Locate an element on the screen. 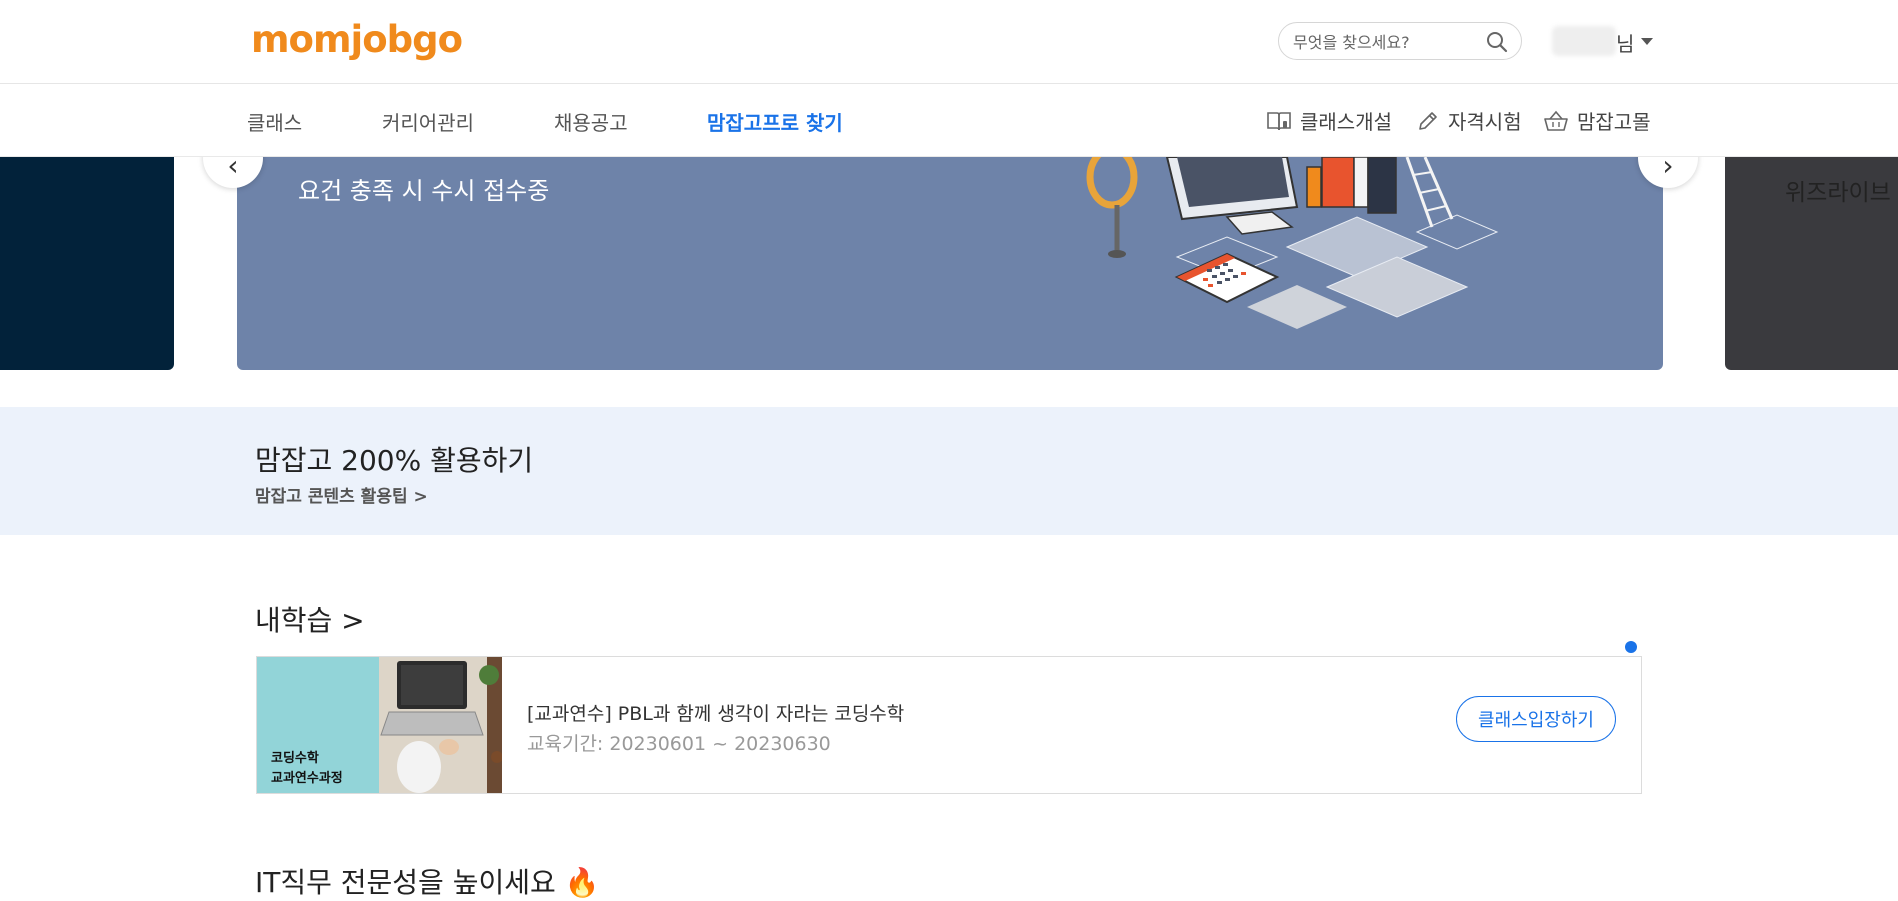 Image resolution: width=1898 pixels, height=901 pixels. nav-util-mall: 맘잡고몰 is located at coordinates (1597, 120).